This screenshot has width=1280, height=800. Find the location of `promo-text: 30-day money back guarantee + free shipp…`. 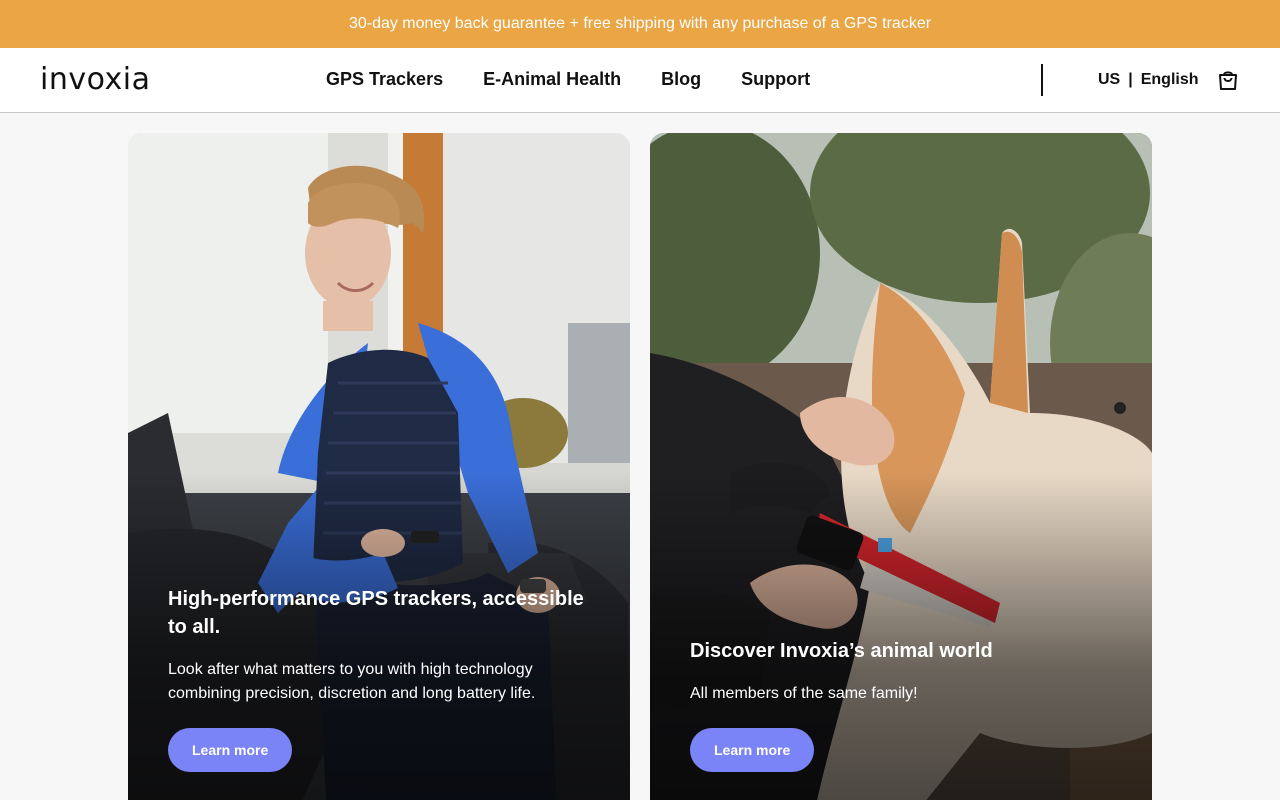

promo-text: 30-day money back guarantee + free shipp… is located at coordinates (640, 23).